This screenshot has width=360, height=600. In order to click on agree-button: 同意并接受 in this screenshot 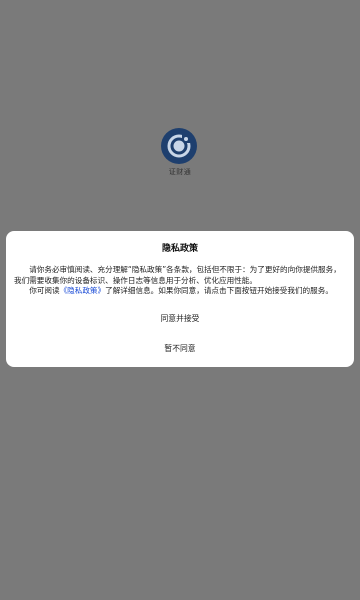, I will do `click(180, 318)`.